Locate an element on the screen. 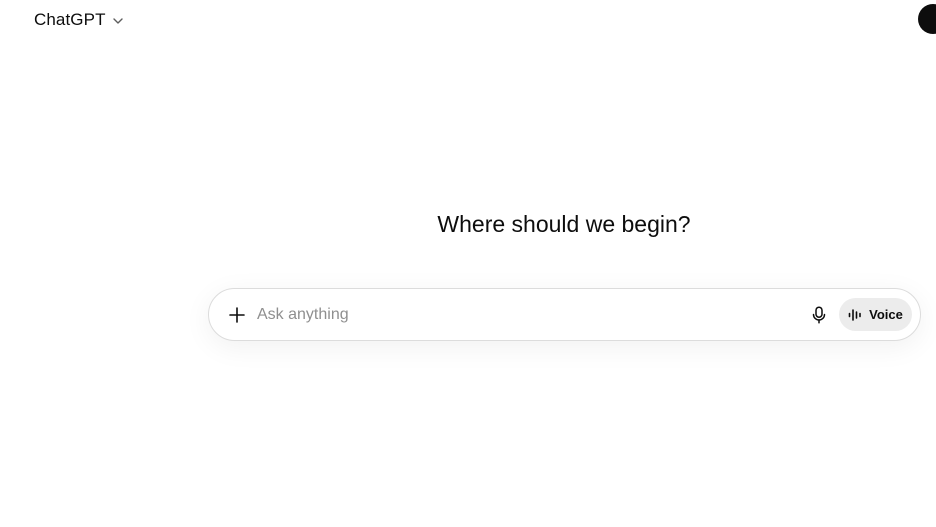 The width and height of the screenshot is (936, 527). composer: Voice is located at coordinates (564, 314).